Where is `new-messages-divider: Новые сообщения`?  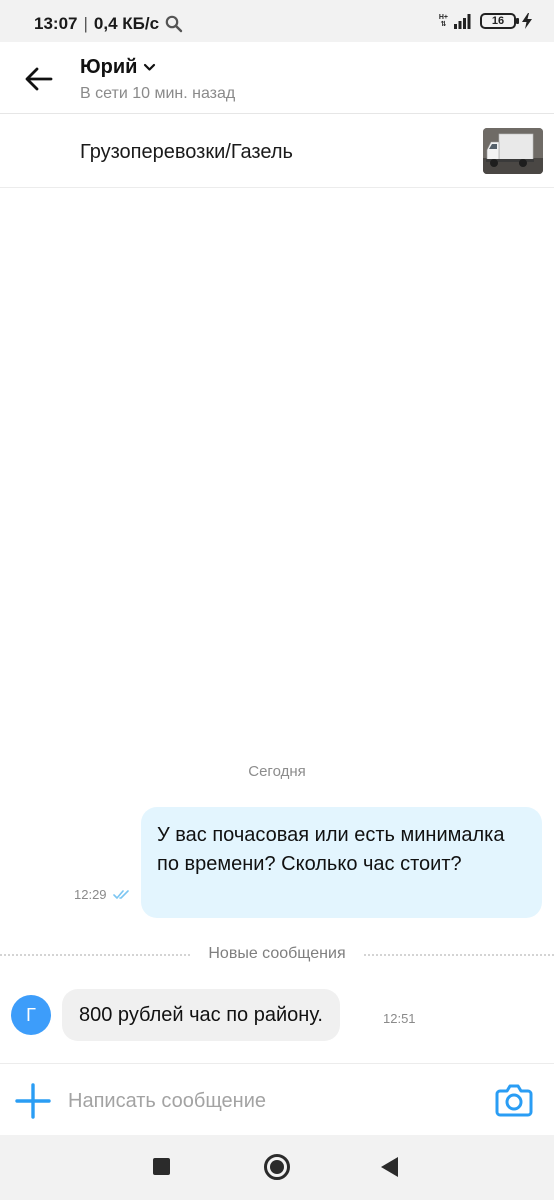
new-messages-divider: Новые сообщения is located at coordinates (277, 955).